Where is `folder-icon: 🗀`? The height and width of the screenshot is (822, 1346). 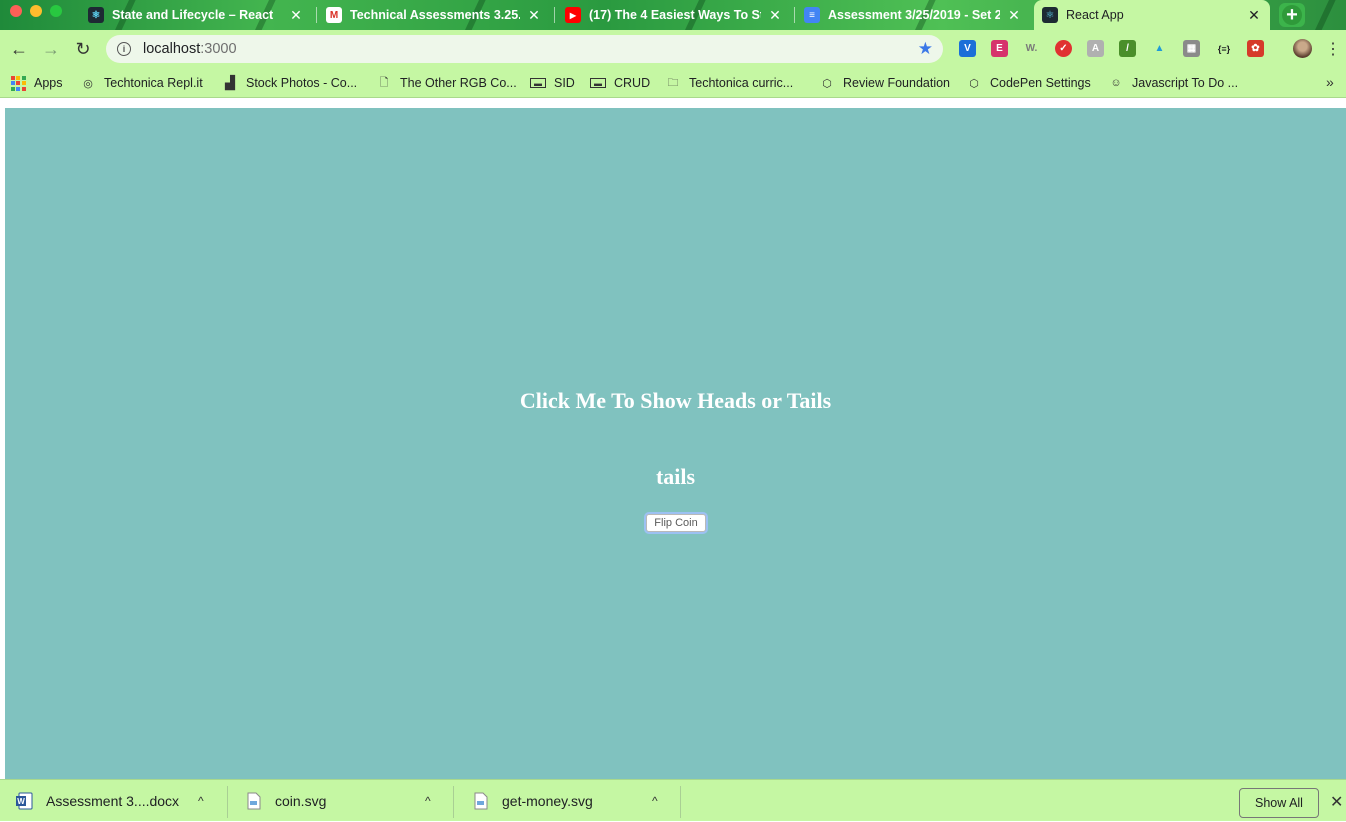 folder-icon: 🗀 is located at coordinates (673, 82).